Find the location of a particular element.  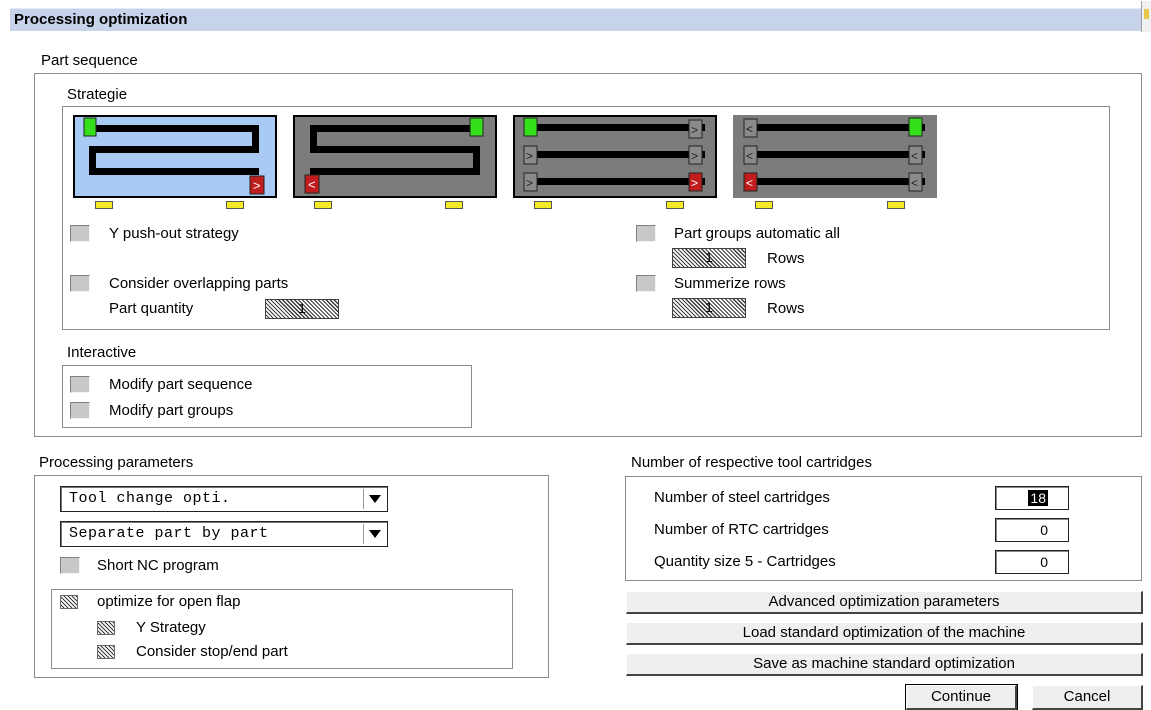

tile2-foot-right is located at coordinates (454, 205).